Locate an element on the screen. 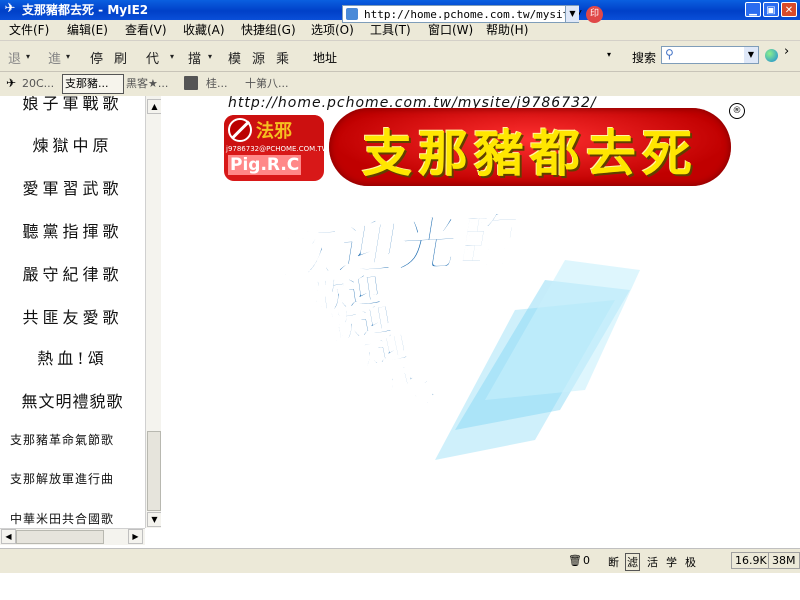  source-button: 源 is located at coordinates (258, 57).